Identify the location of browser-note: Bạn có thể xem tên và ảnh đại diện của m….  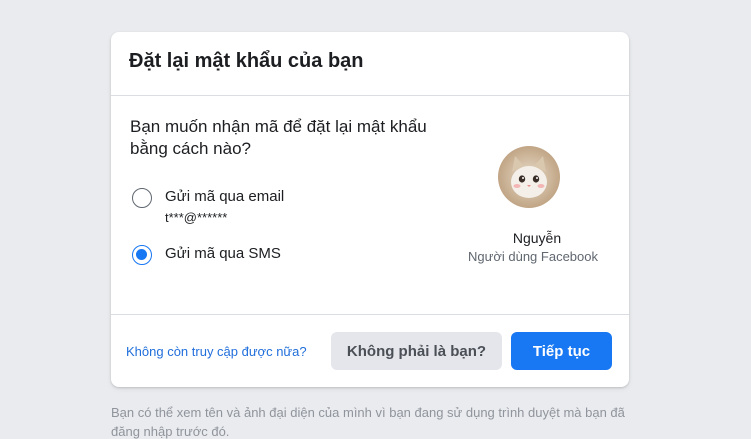
(368, 422).